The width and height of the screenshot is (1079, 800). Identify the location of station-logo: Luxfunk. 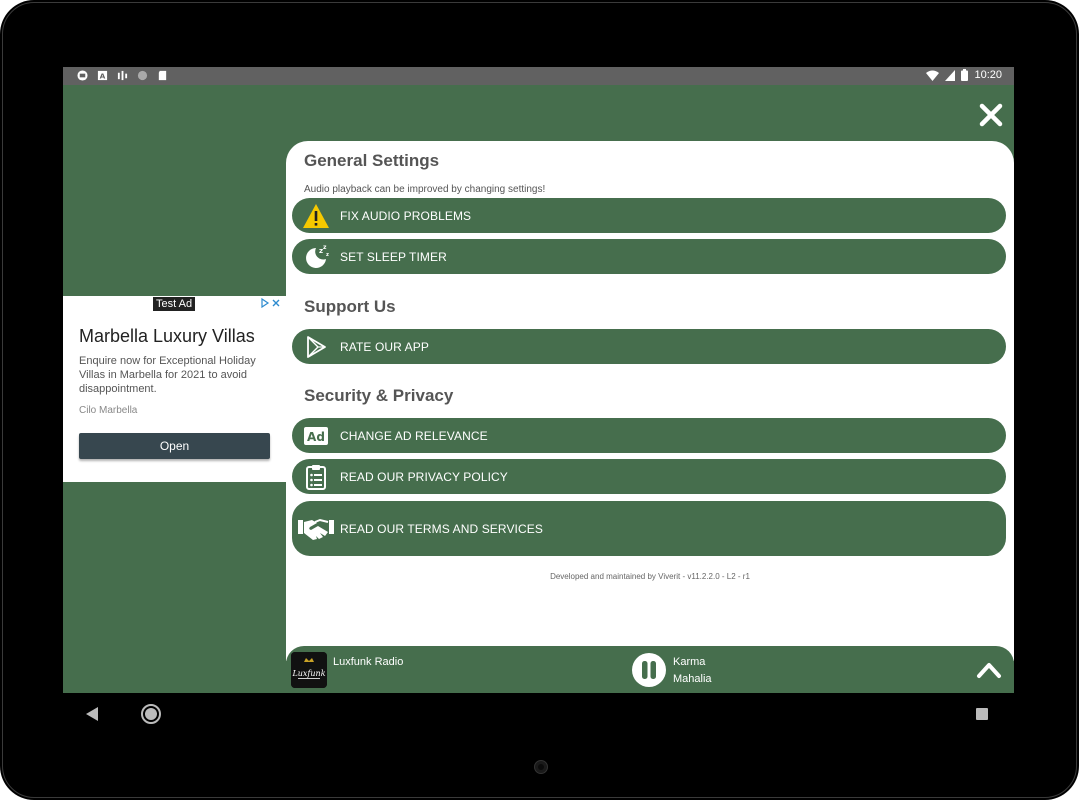
(309, 670).